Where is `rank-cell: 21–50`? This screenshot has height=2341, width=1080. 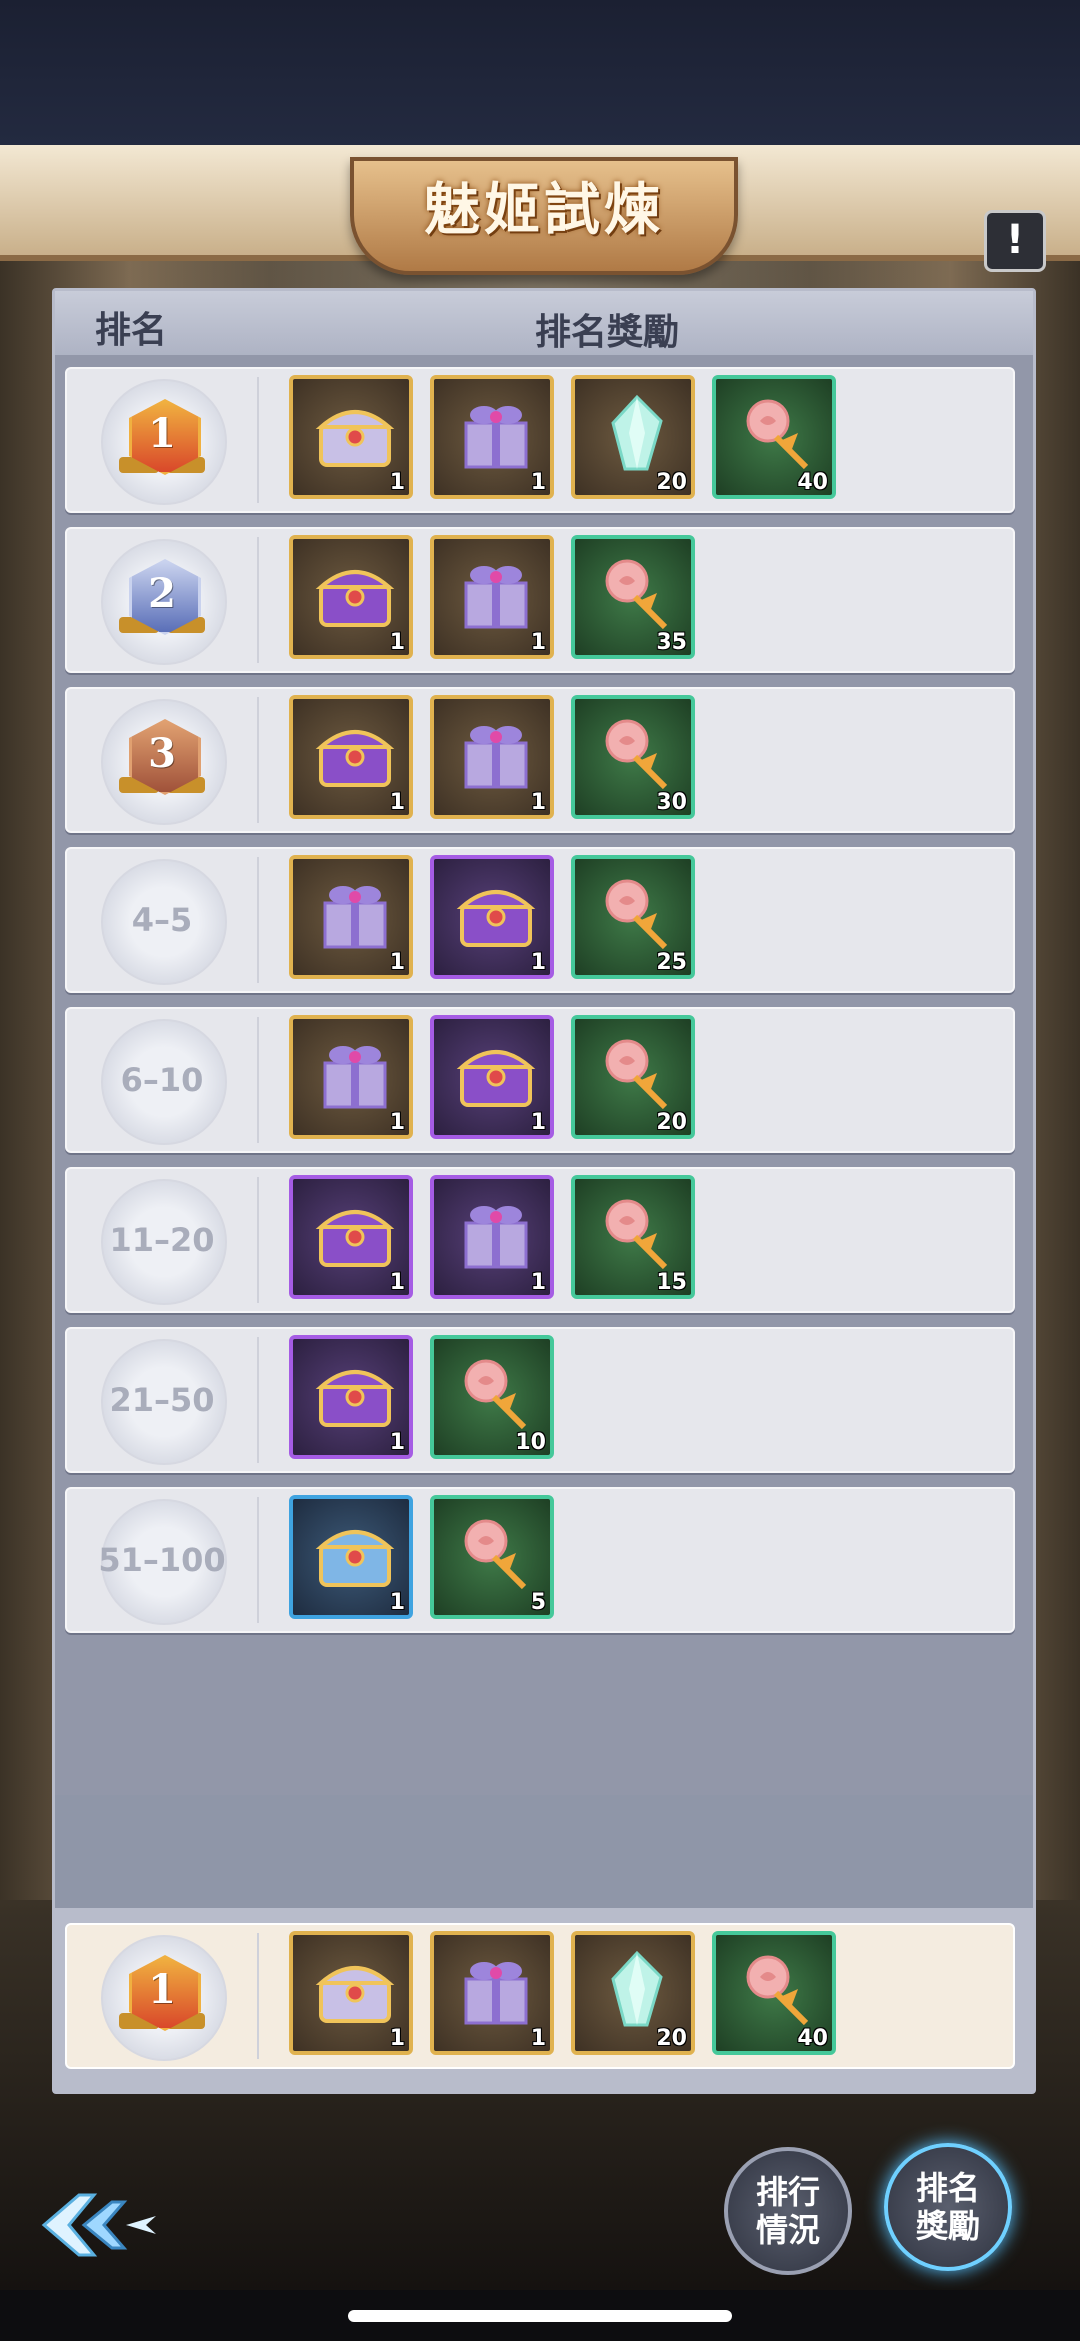 rank-cell: 21–50 is located at coordinates (162, 1400).